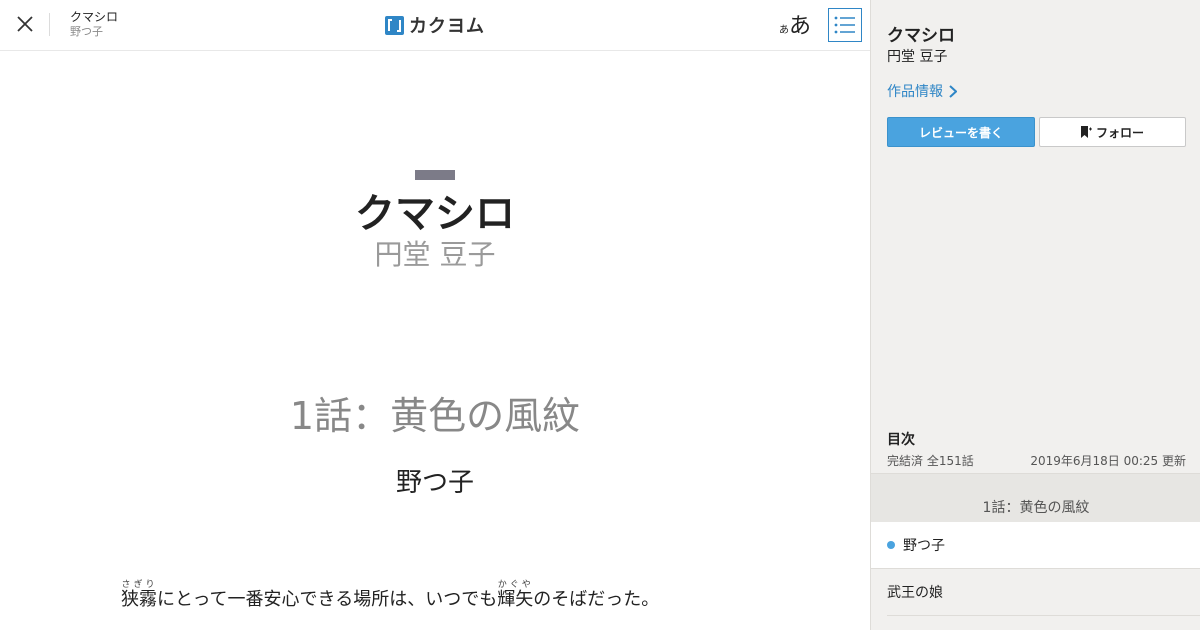 This screenshot has width=1200, height=630. Describe the element at coordinates (435, 175) in the screenshot. I see `title-decoration-bar` at that location.